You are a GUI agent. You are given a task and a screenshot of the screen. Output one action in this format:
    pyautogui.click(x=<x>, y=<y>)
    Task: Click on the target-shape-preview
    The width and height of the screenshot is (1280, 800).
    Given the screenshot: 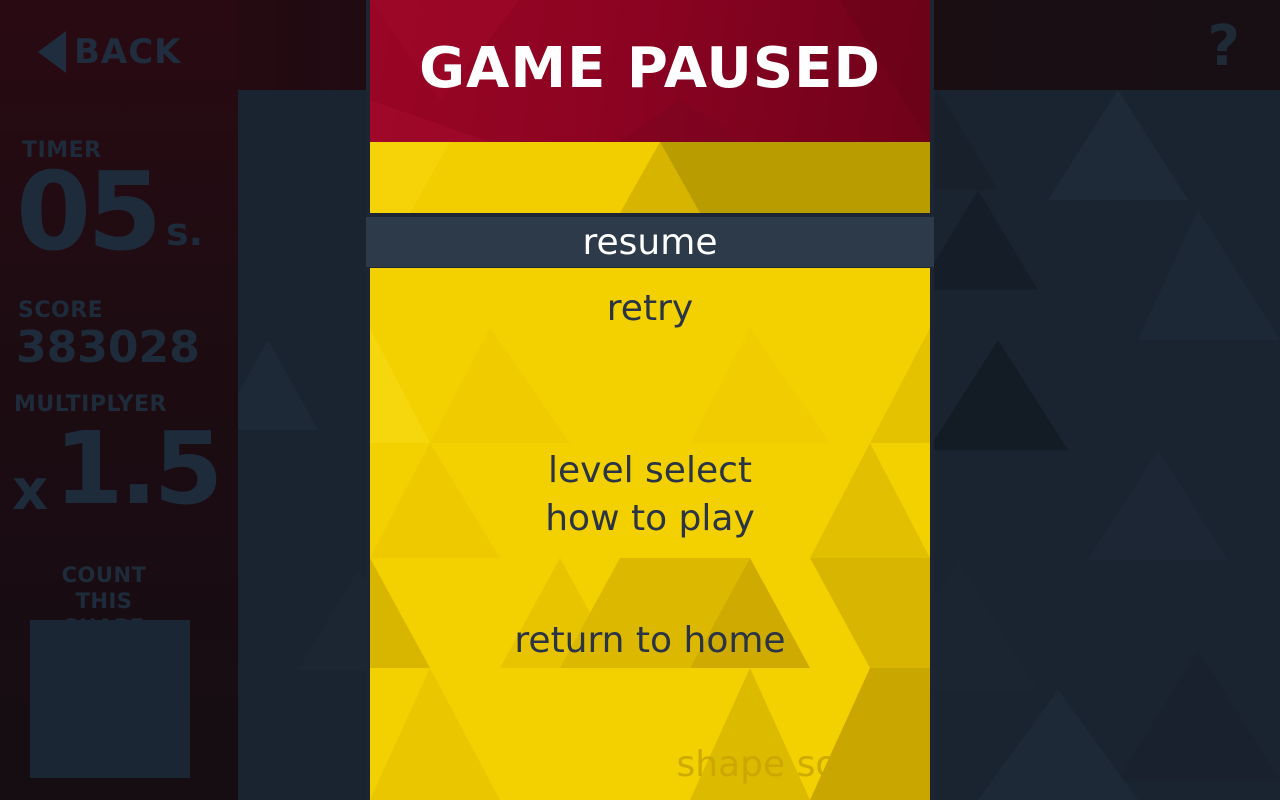 What is the action you would take?
    pyautogui.click(x=110, y=699)
    